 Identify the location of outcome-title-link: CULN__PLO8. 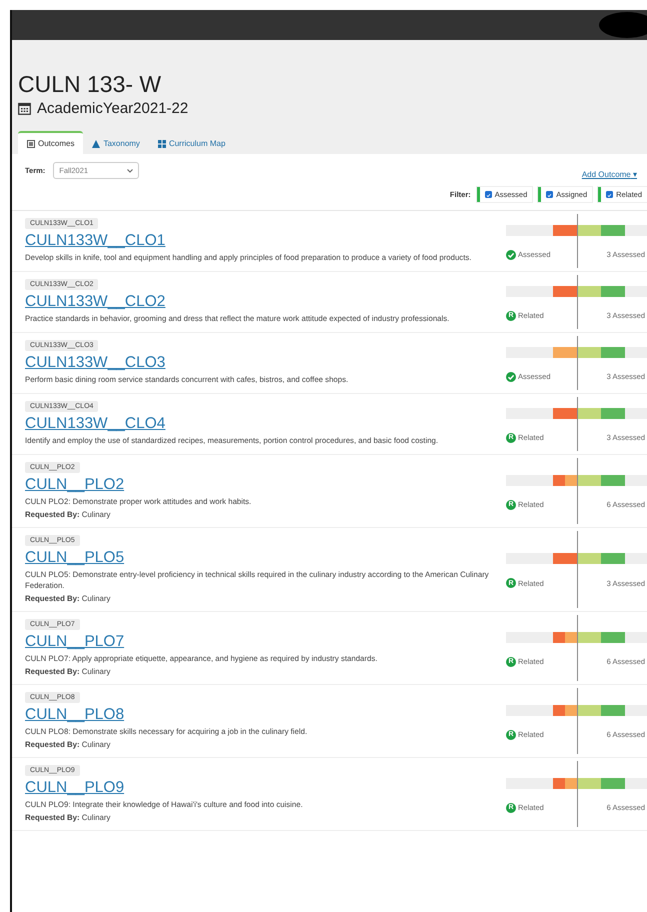
(74, 715).